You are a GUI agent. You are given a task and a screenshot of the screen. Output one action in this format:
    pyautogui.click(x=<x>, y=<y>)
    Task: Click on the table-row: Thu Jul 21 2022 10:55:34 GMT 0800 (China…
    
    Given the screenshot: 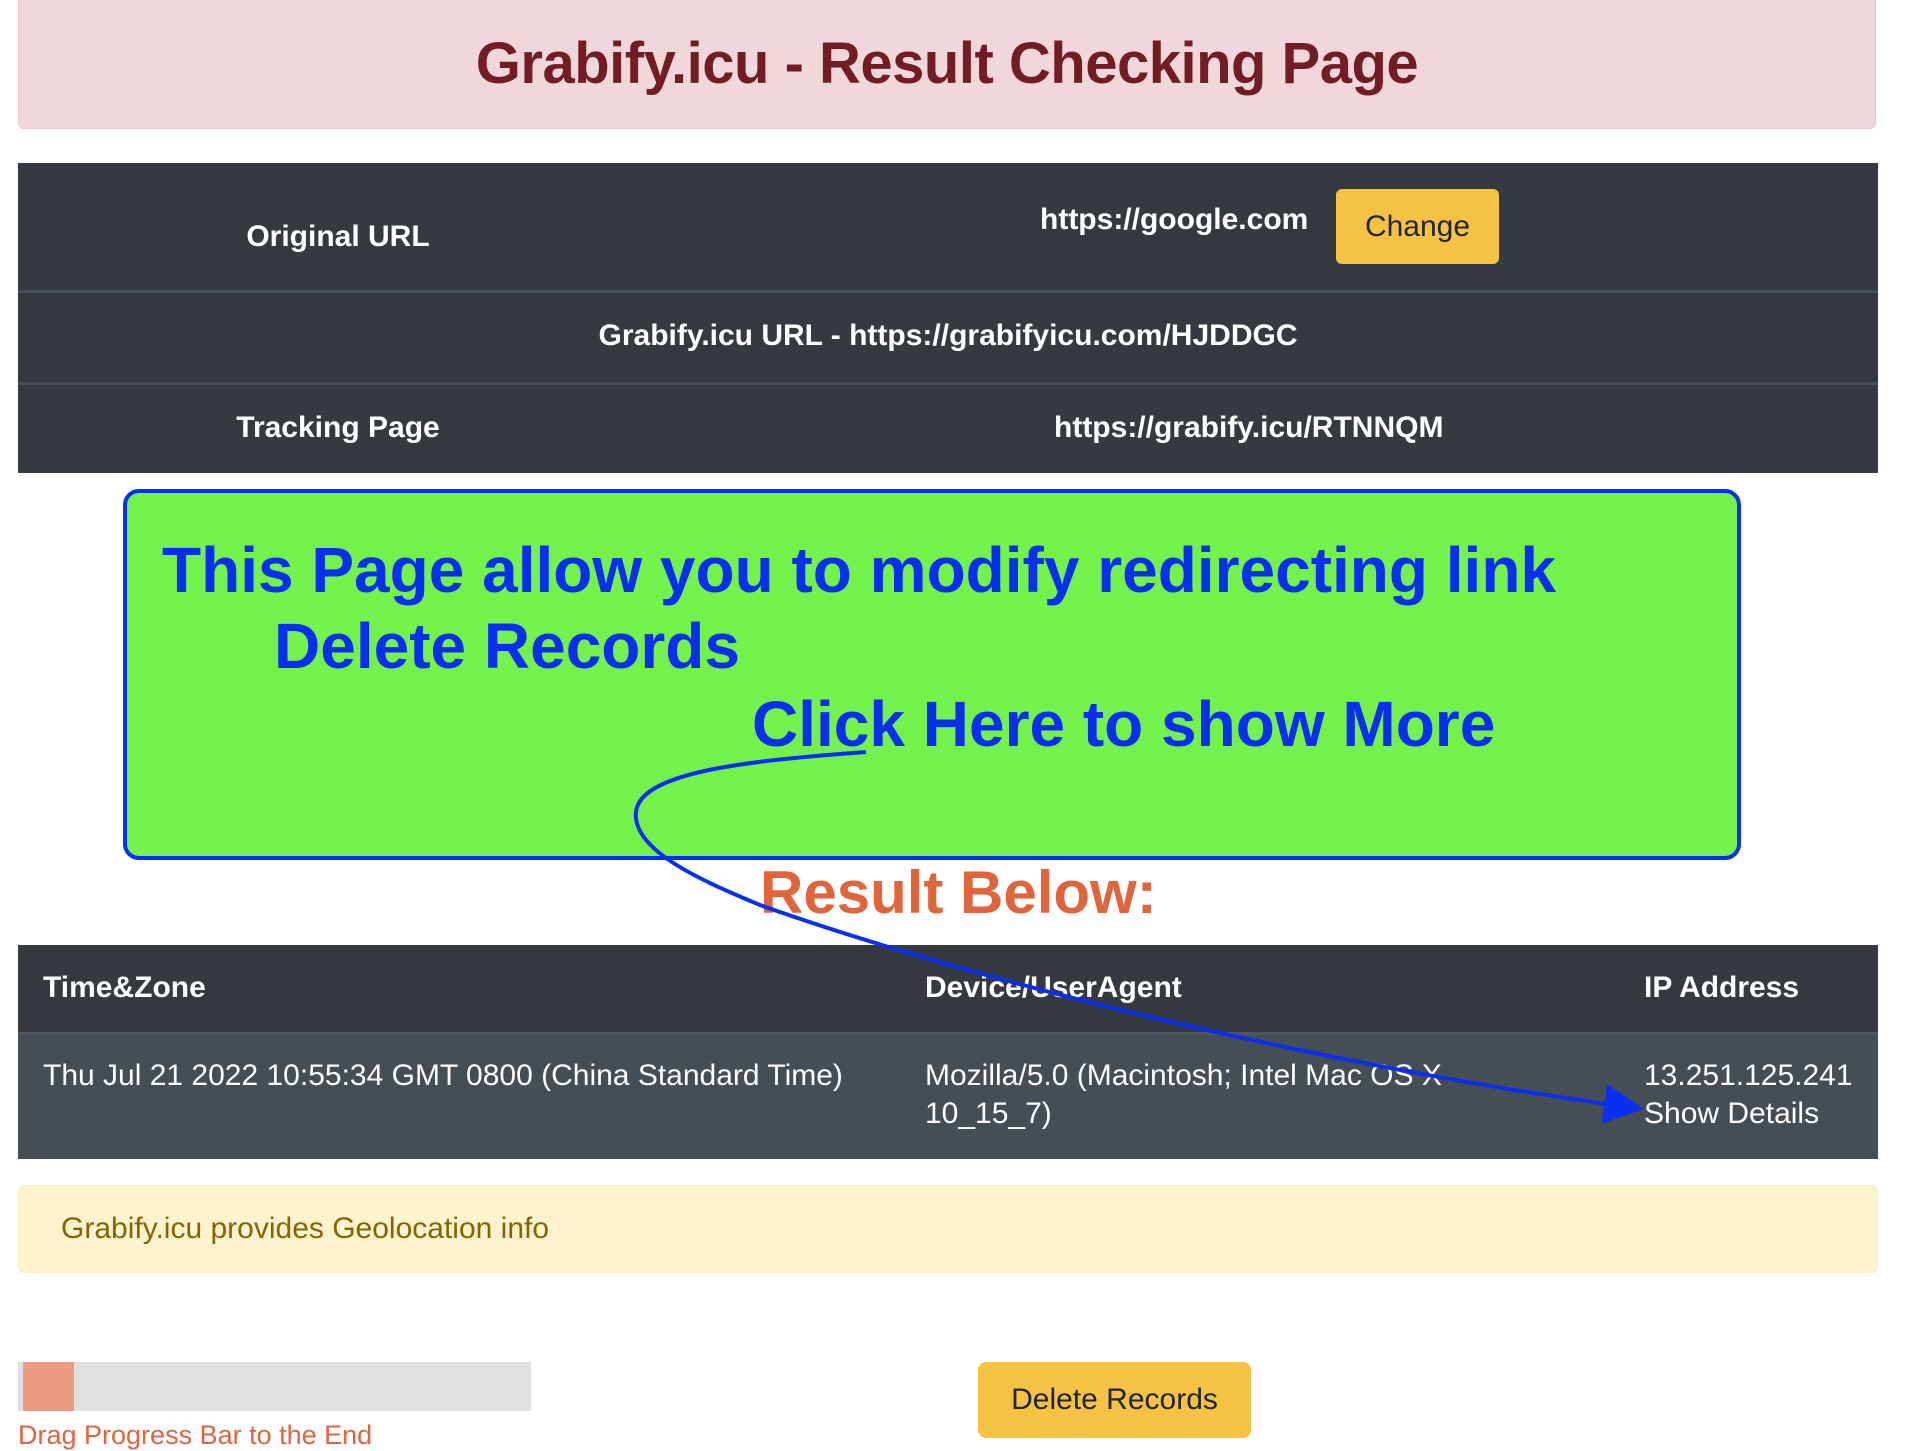 What is the action you would take?
    pyautogui.click(x=948, y=1095)
    